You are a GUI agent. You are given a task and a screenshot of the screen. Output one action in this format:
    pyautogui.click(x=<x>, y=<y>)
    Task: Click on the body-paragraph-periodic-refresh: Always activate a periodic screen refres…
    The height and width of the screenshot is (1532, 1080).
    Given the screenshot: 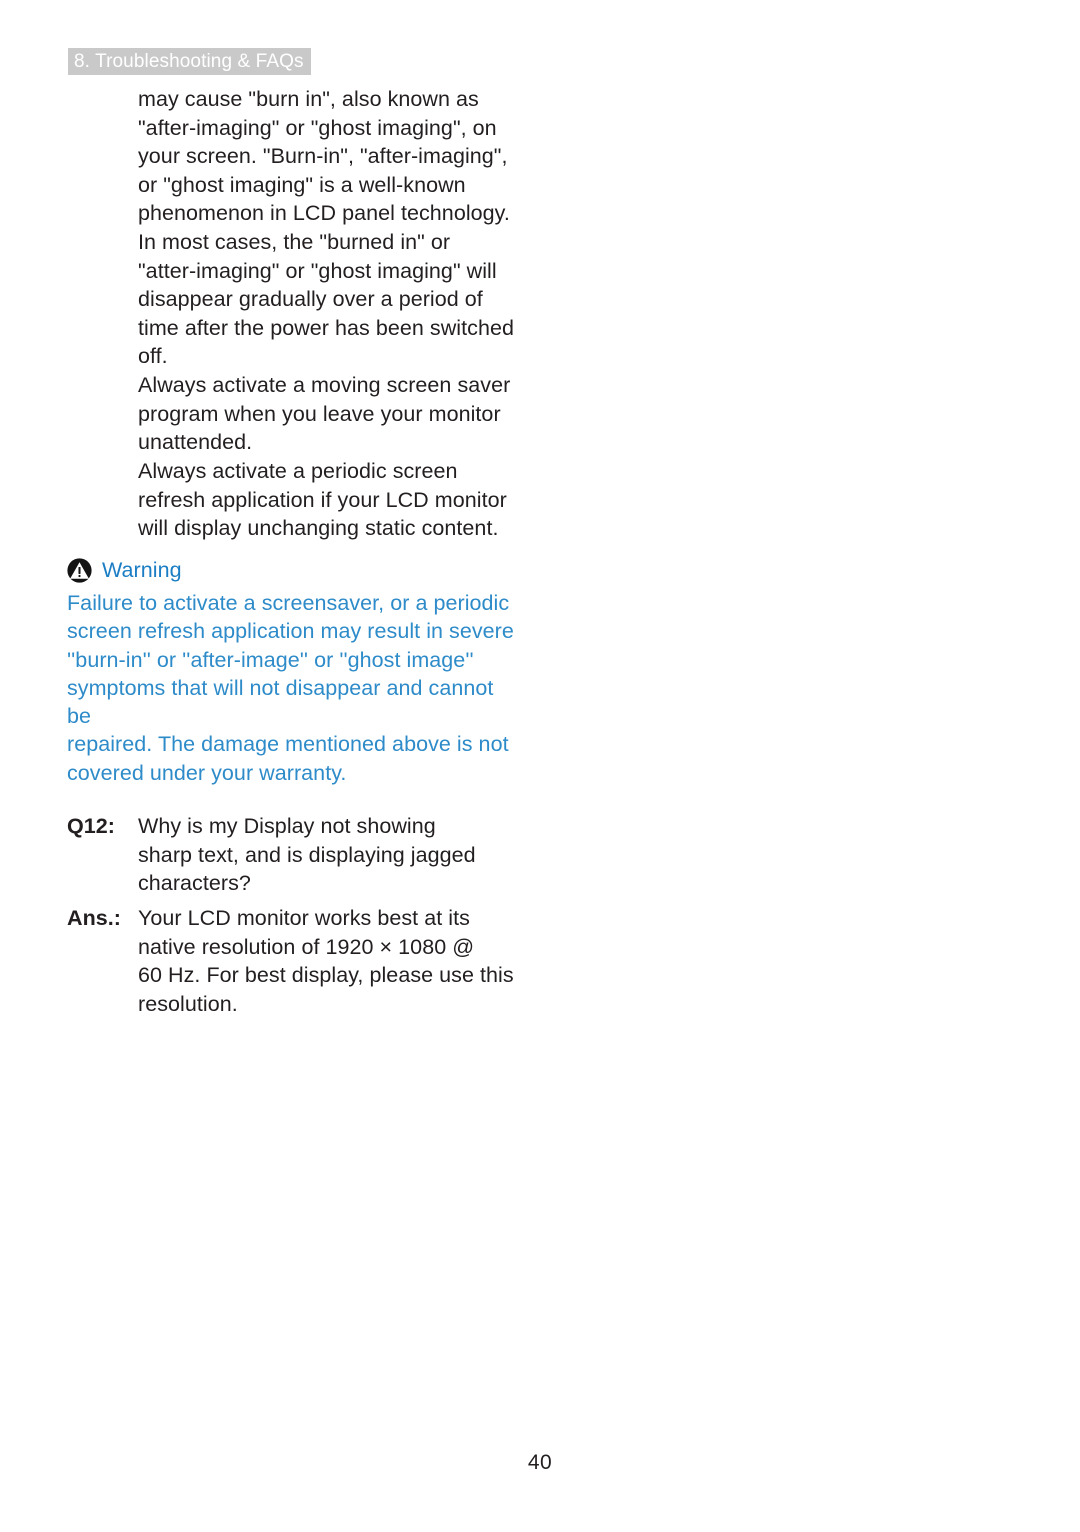 What is the action you would take?
    pyautogui.click(x=322, y=500)
    